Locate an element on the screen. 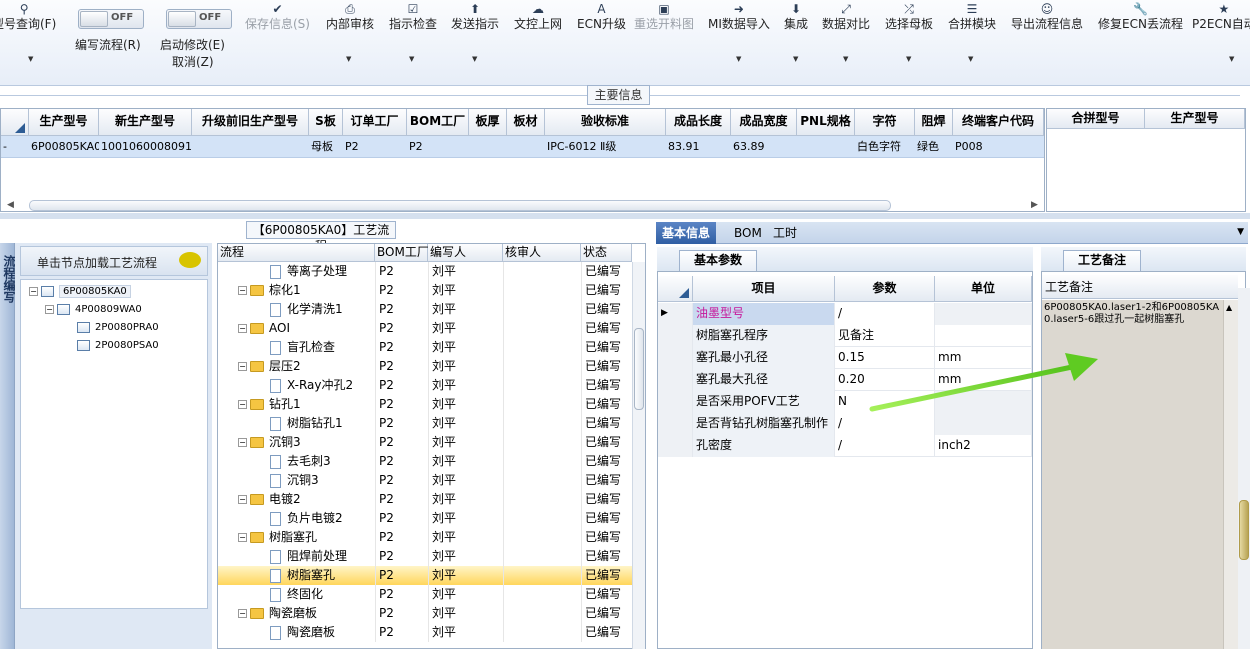 This screenshot has width=1250, height=649. table-row: 去毛刺3 P2 刘平 已编写 is located at coordinates (425, 461).